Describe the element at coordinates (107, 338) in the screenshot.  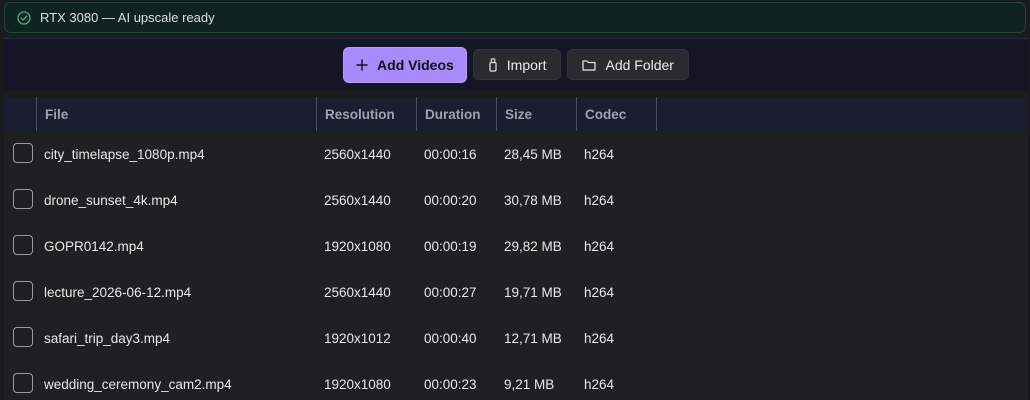
I see `file-name: safari_trip_day3.mp4` at that location.